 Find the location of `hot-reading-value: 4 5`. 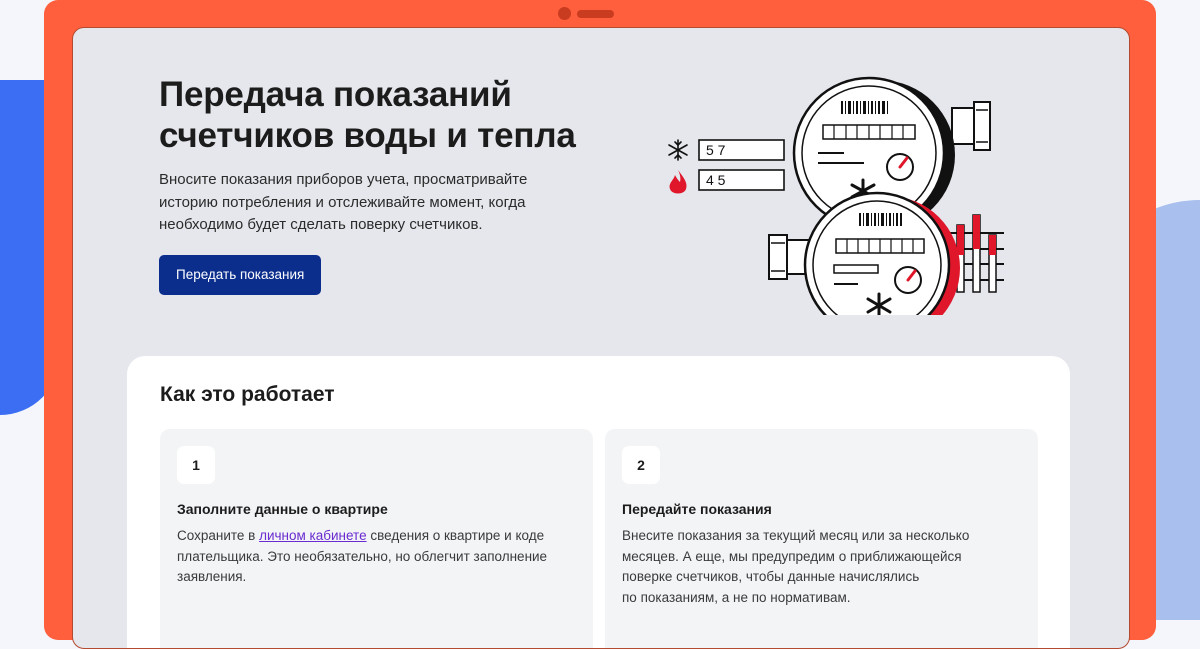

hot-reading-value: 4 5 is located at coordinates (716, 180).